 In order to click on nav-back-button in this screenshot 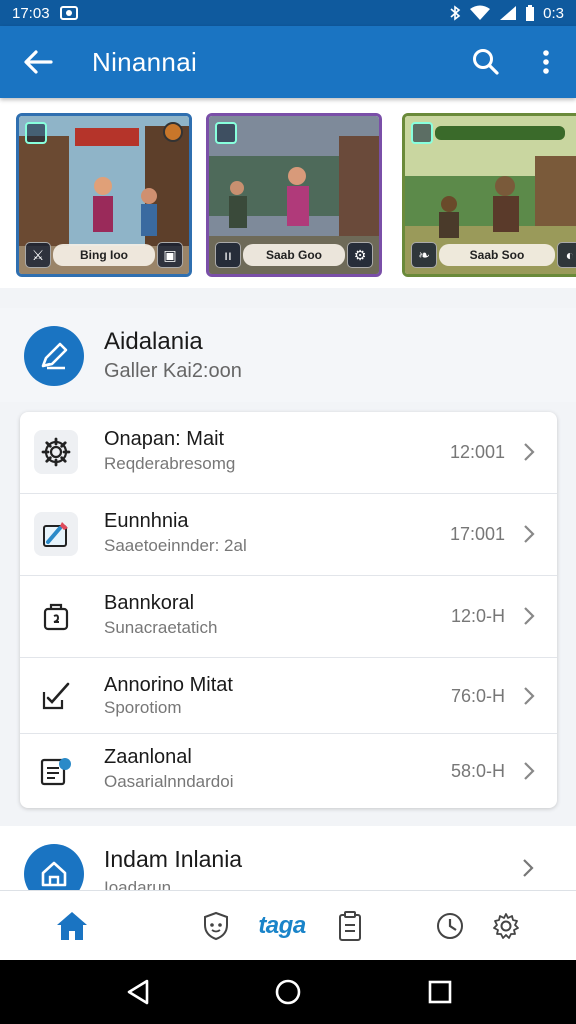, I will do `click(138, 992)`.